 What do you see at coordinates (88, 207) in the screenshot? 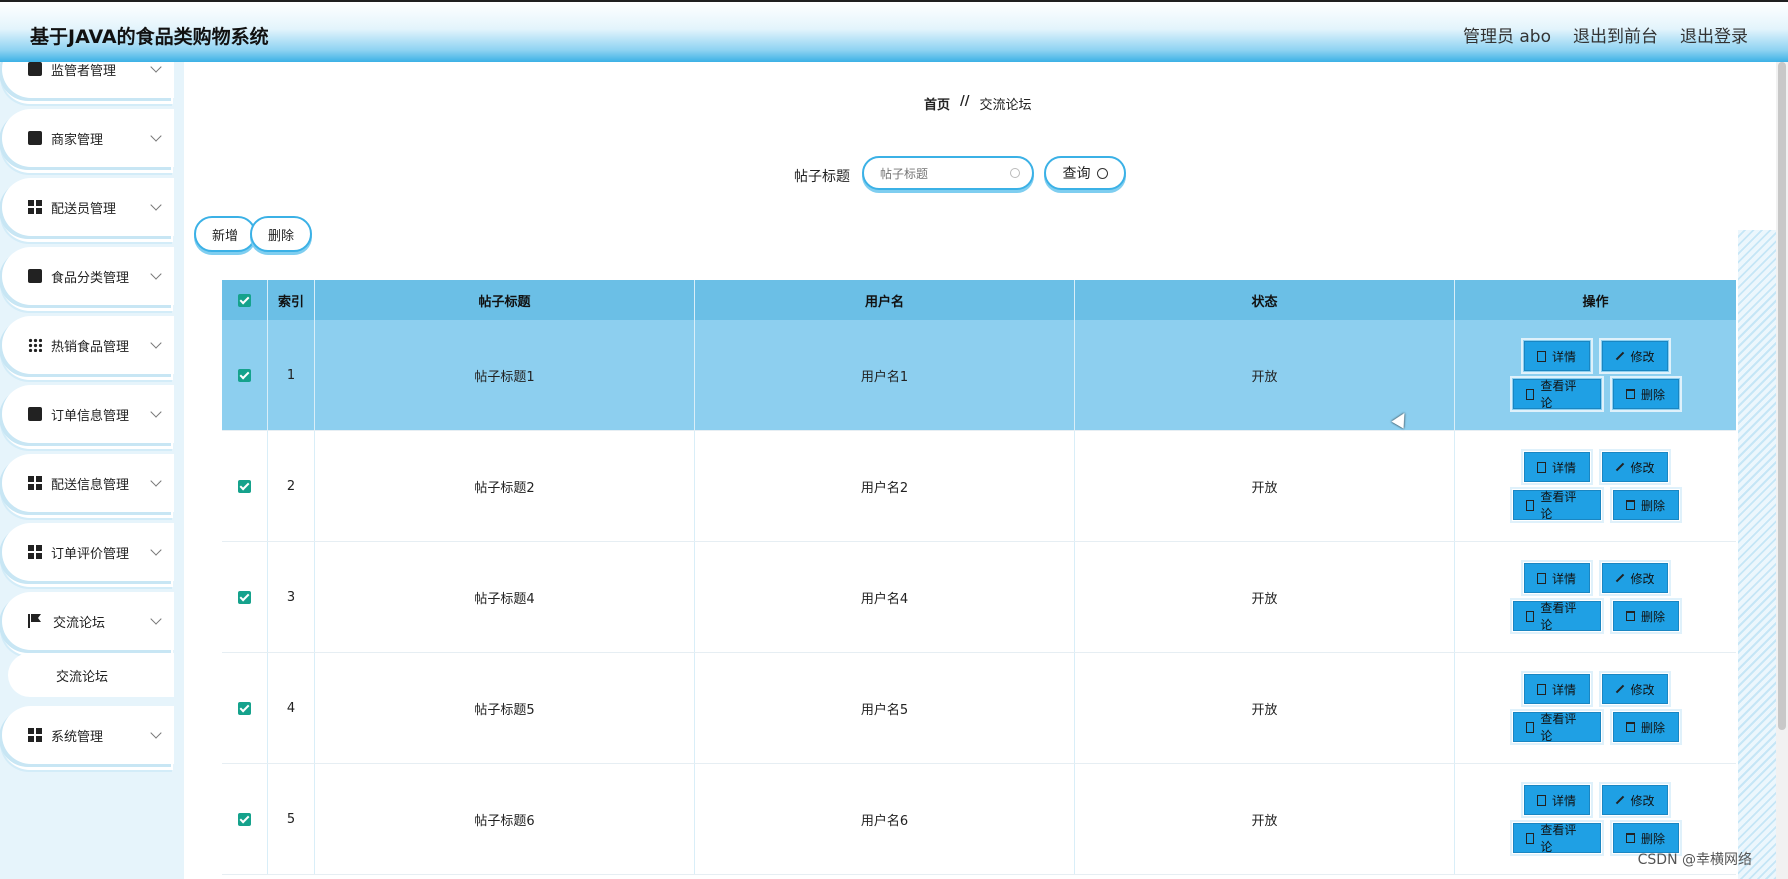
I see `sidebar-item-courier: 配送员管理` at bounding box center [88, 207].